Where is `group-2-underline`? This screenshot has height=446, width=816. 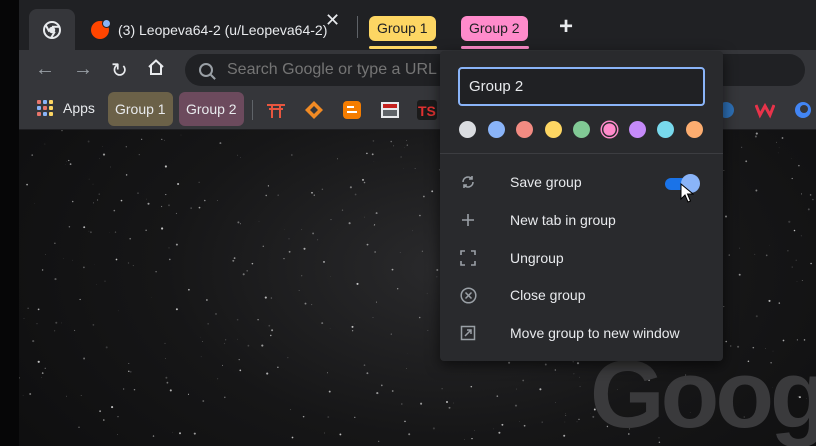
group-2-underline is located at coordinates (495, 47).